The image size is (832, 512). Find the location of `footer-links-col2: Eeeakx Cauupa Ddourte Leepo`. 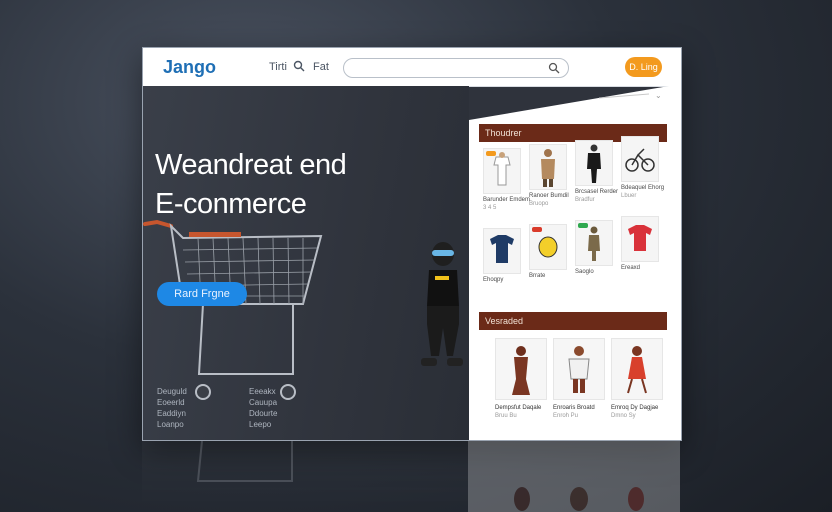

footer-links-col2: Eeeakx Cauupa Ddourte Leepo is located at coordinates (263, 408).